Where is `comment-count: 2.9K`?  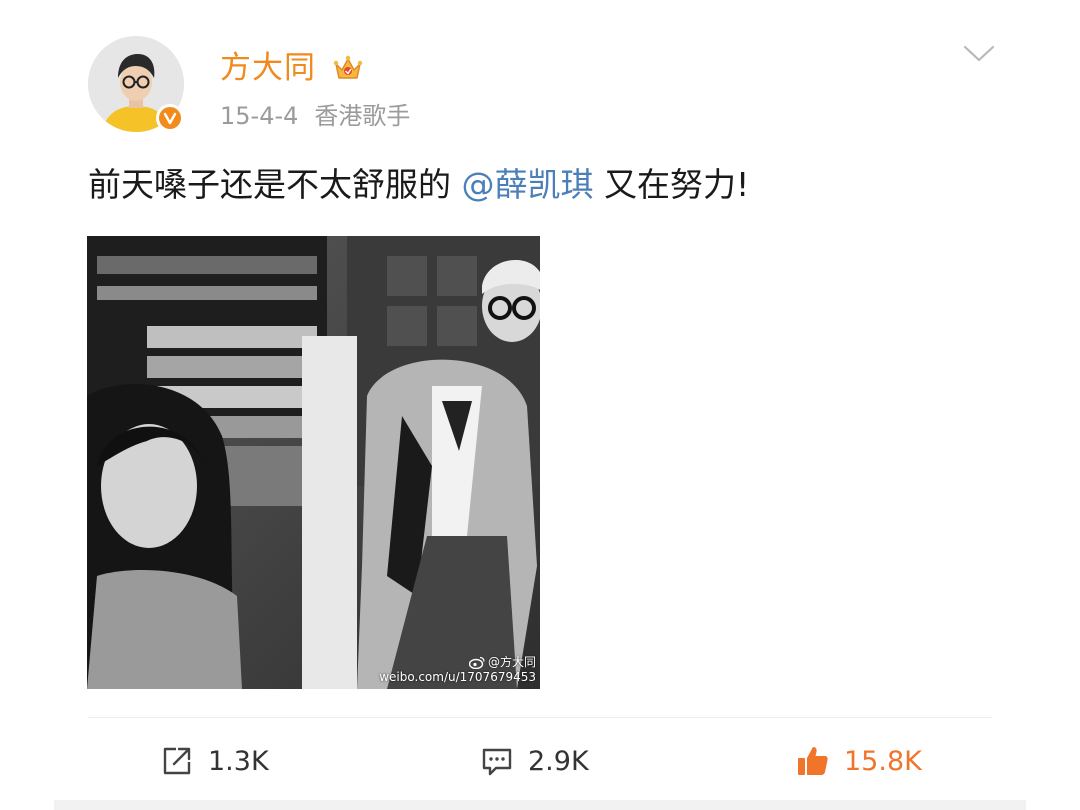
comment-count: 2.9K is located at coordinates (558, 761).